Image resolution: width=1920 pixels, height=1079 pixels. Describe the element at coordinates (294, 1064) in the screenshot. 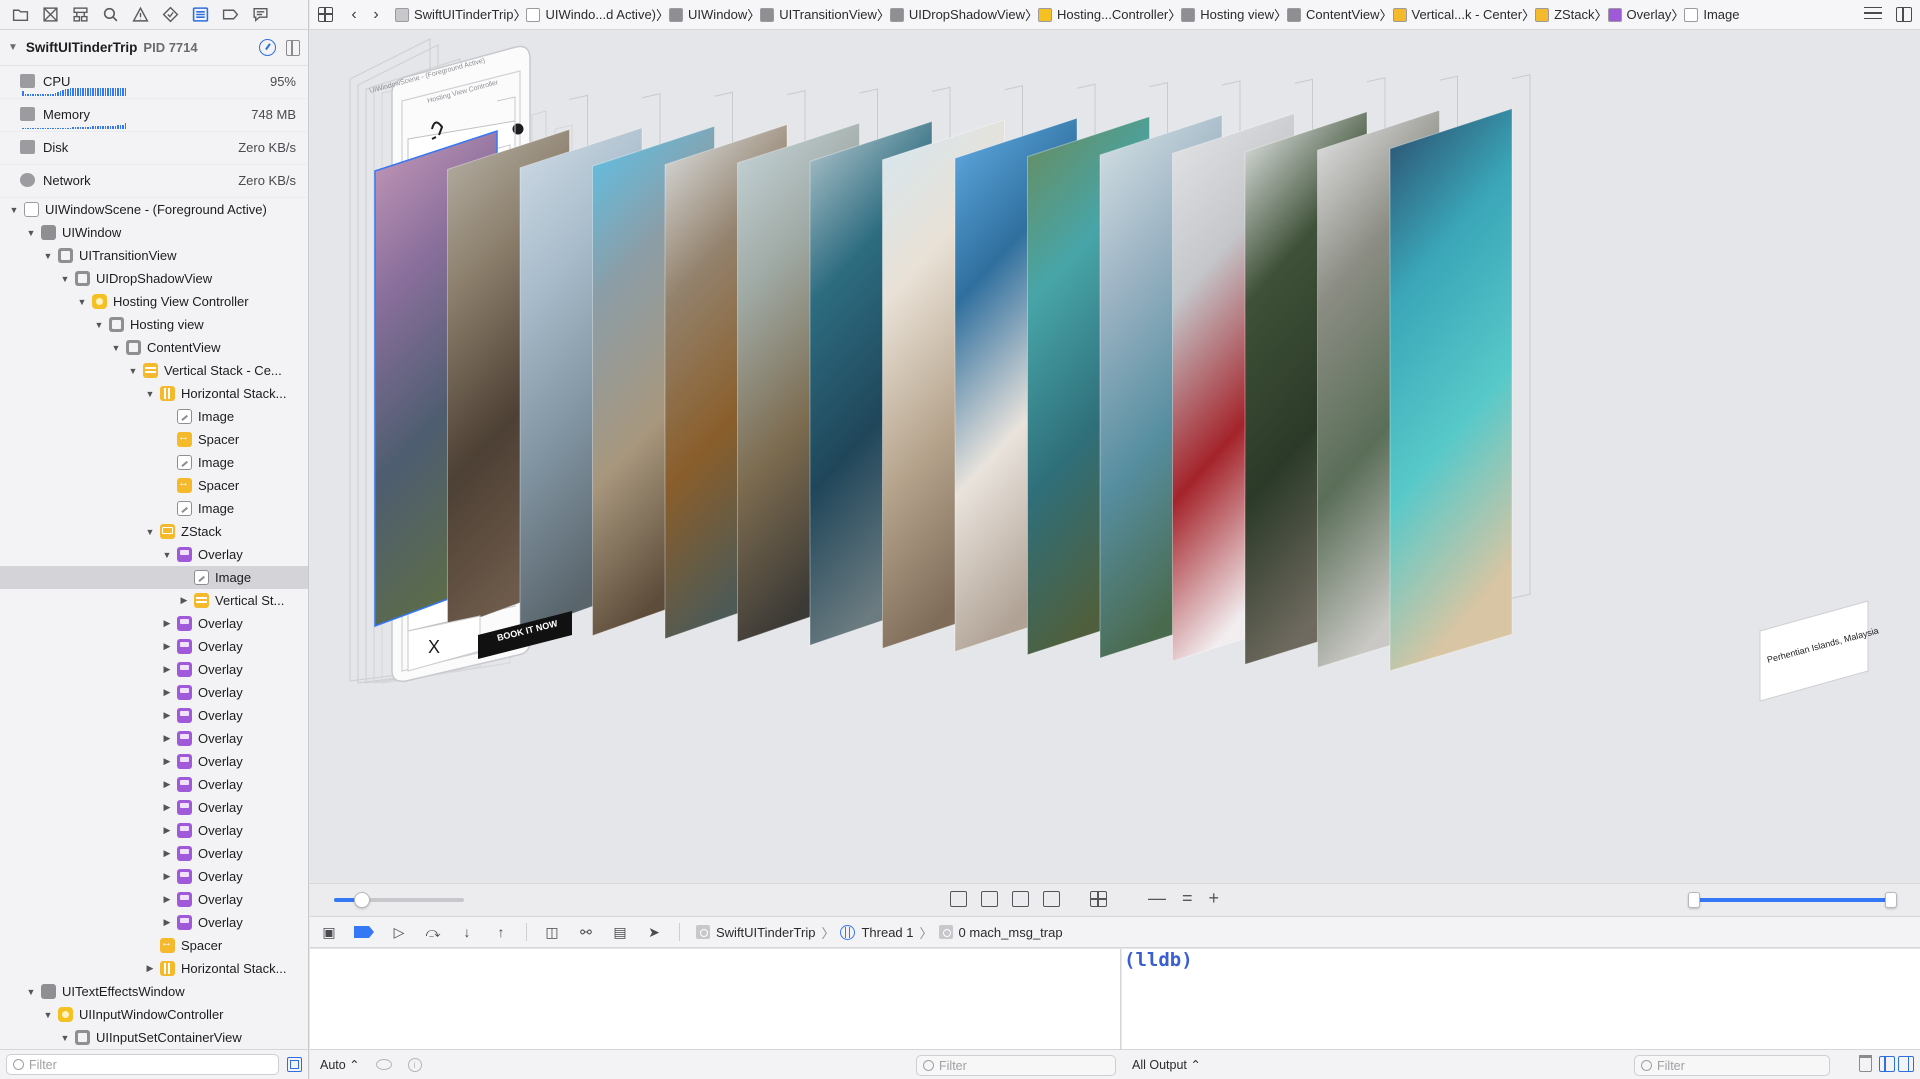

I see `show-only-displayed-icon` at that location.